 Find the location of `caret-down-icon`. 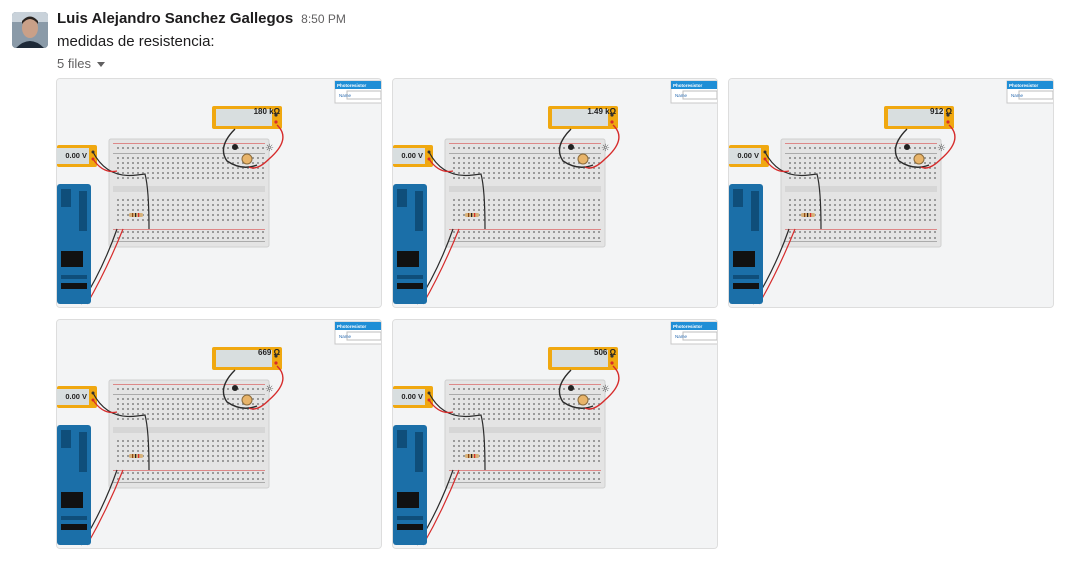

caret-down-icon is located at coordinates (100, 64).